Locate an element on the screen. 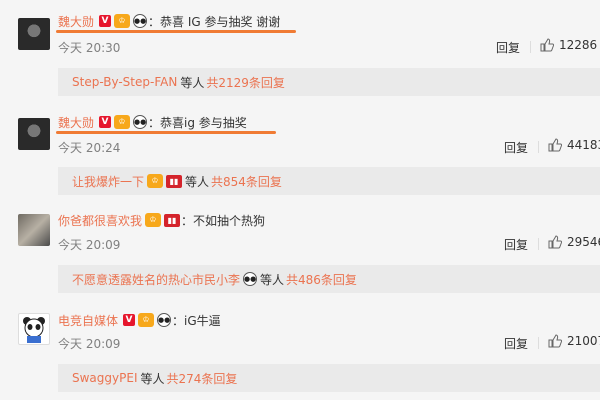 The width and height of the screenshot is (600, 400). comment-text: ：恭喜ig 参与抽奖 is located at coordinates (197, 122).